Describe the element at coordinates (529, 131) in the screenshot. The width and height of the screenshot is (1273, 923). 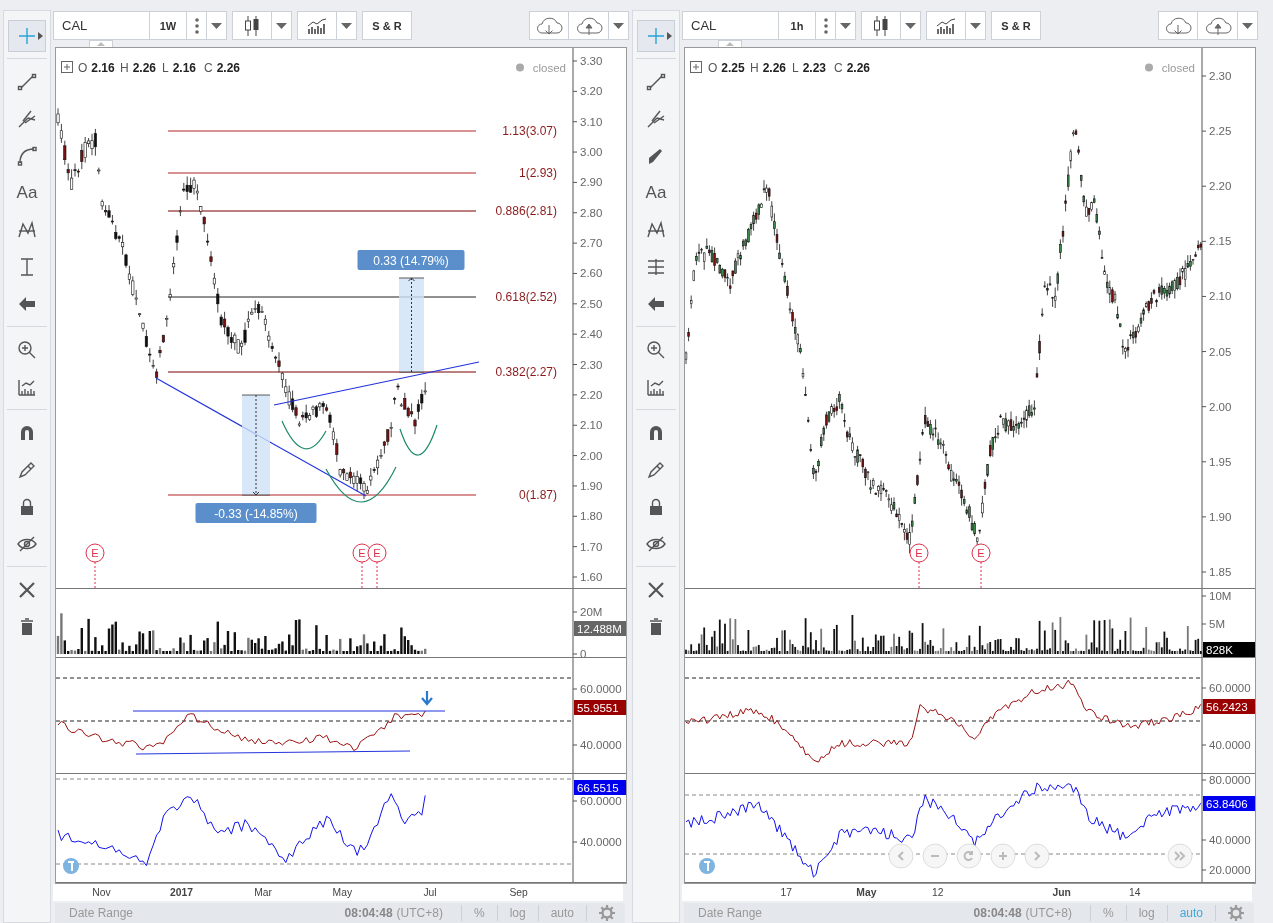
I see `fib-level-label: 1.13(3.07)` at that location.